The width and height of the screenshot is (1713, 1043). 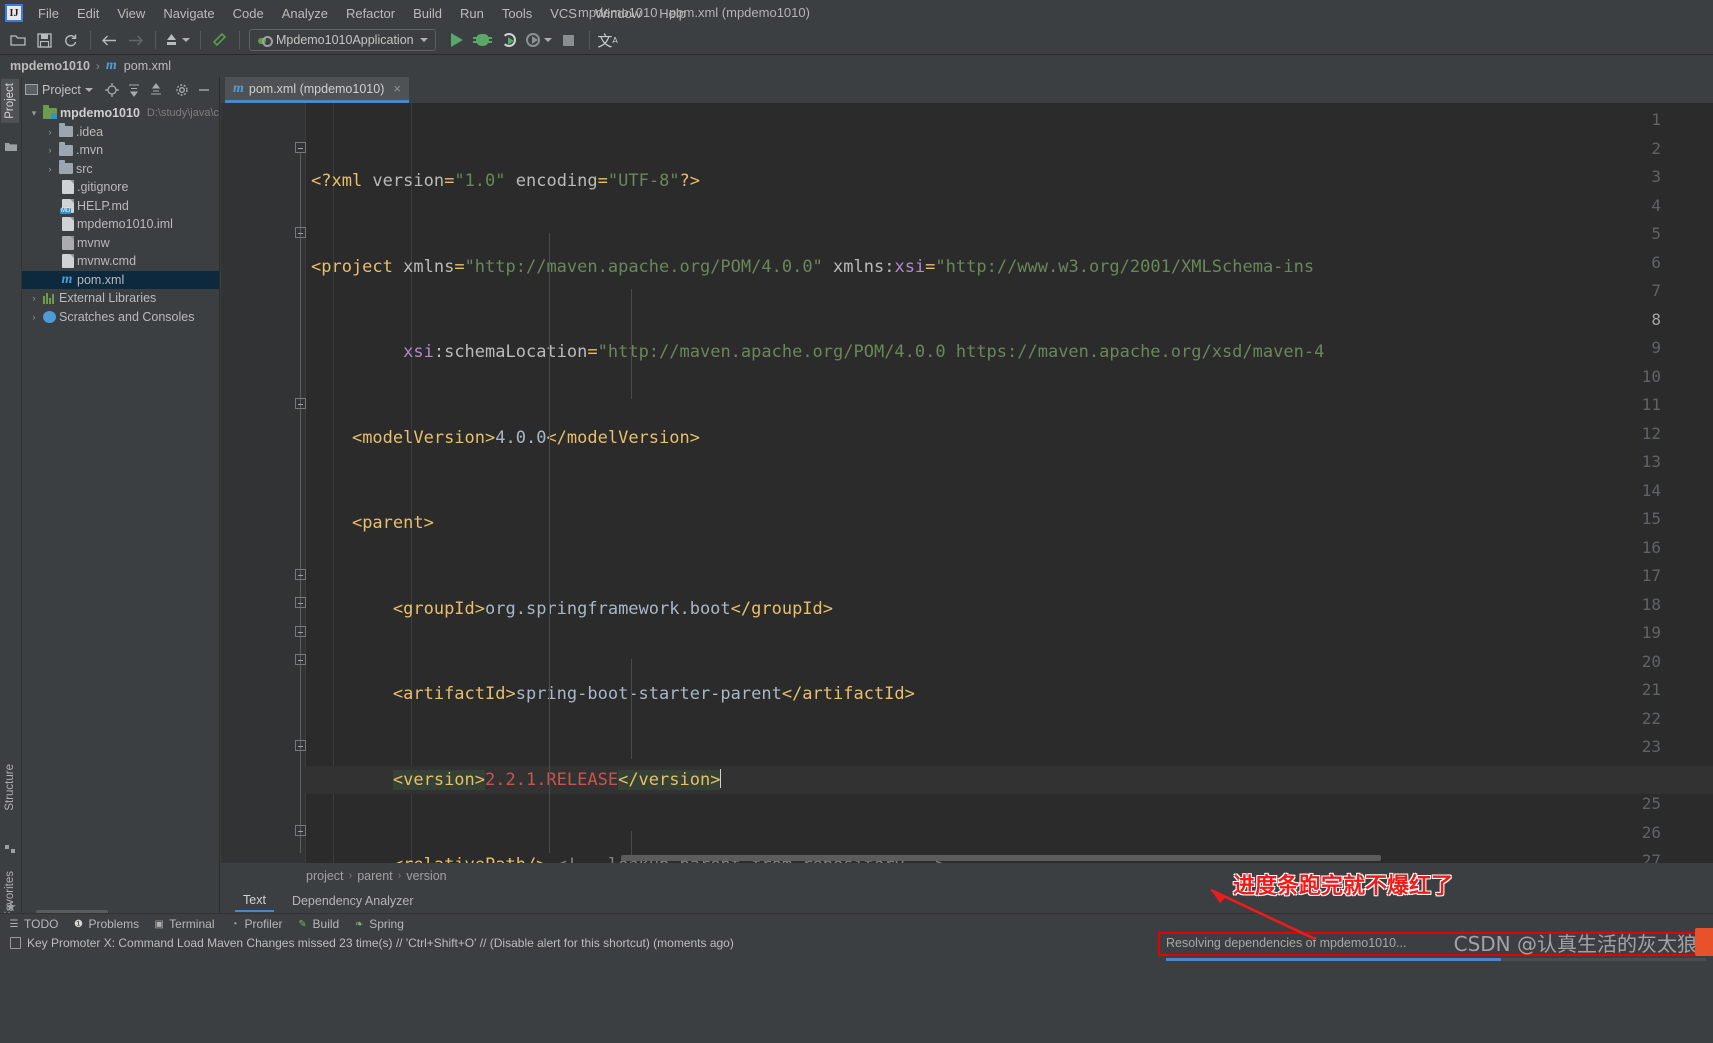 I want to click on tree-node-mvnw: mvnw, so click(x=120, y=243).